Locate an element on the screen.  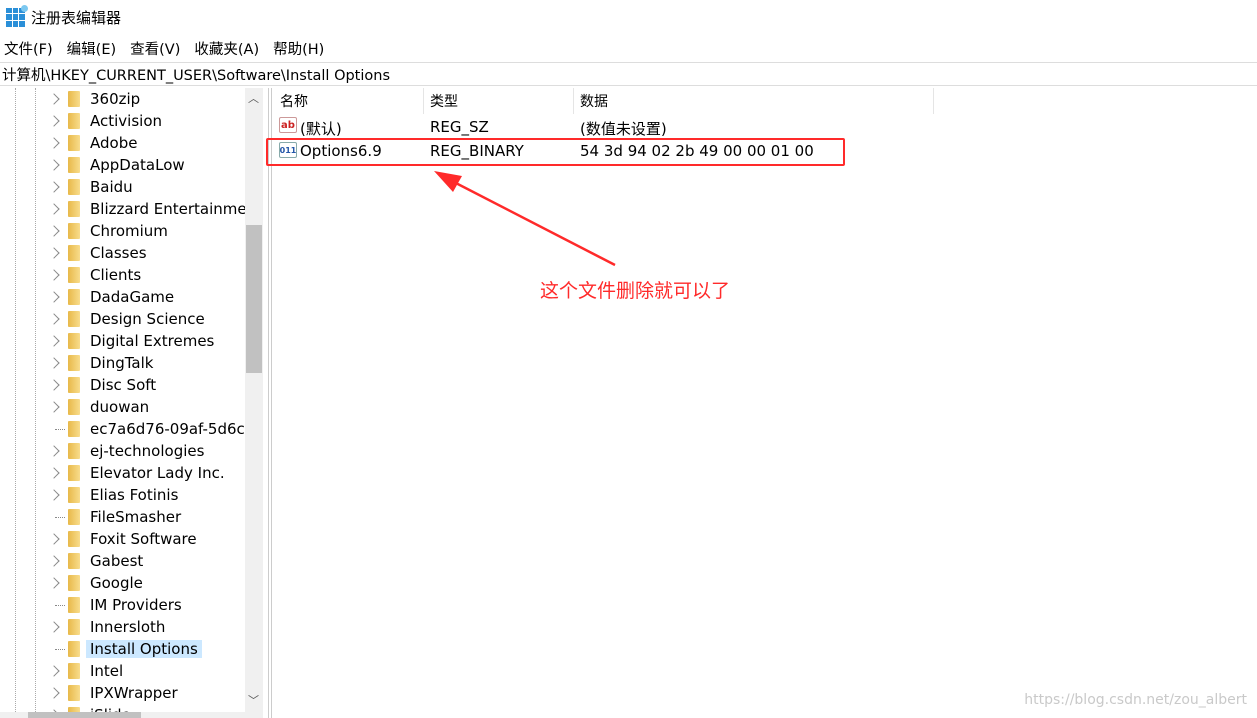
watermark: https://blog.csdn.net/zou_albert is located at coordinates (1135, 700).